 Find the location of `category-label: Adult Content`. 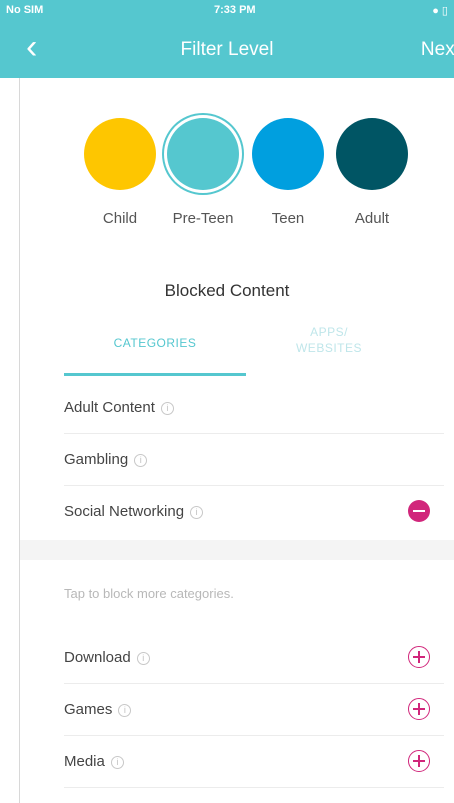

category-label: Adult Content is located at coordinates (109, 407).